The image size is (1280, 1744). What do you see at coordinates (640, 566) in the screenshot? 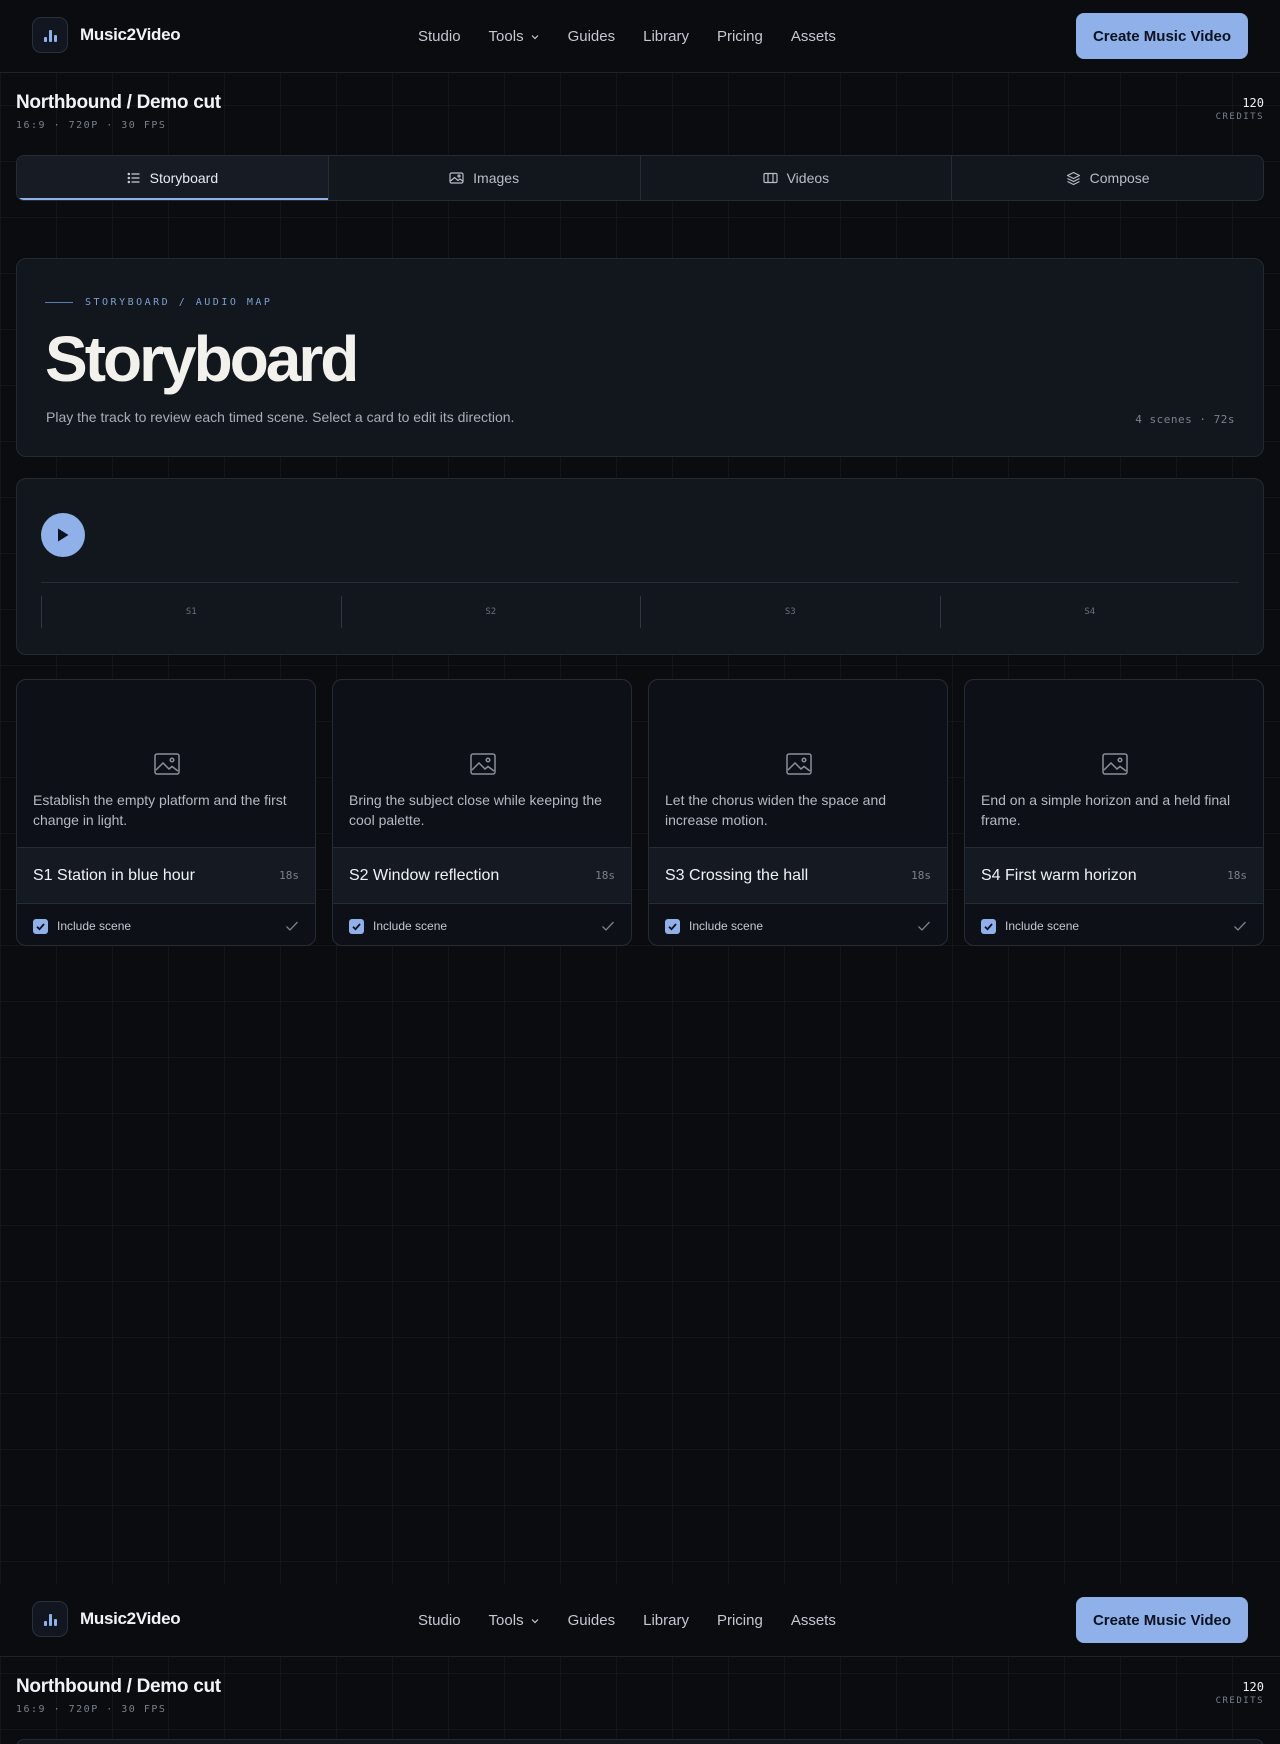
I see `audio-timeline: S1 S2 S3 S4` at bounding box center [640, 566].